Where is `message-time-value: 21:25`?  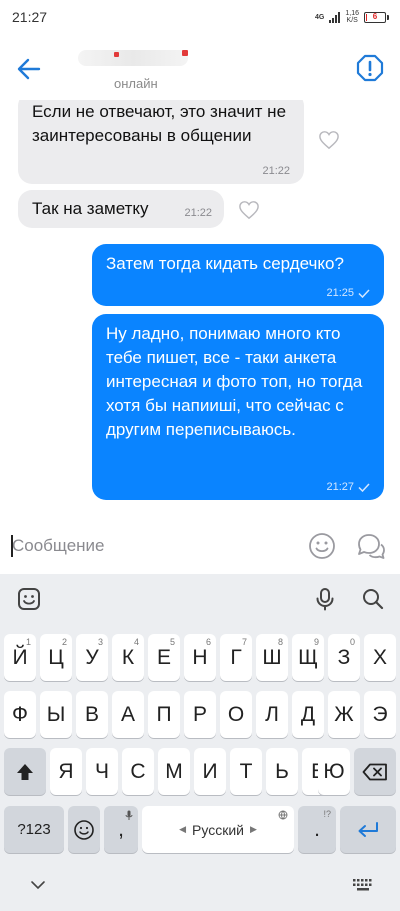
message-time-value: 21:25 is located at coordinates (340, 293).